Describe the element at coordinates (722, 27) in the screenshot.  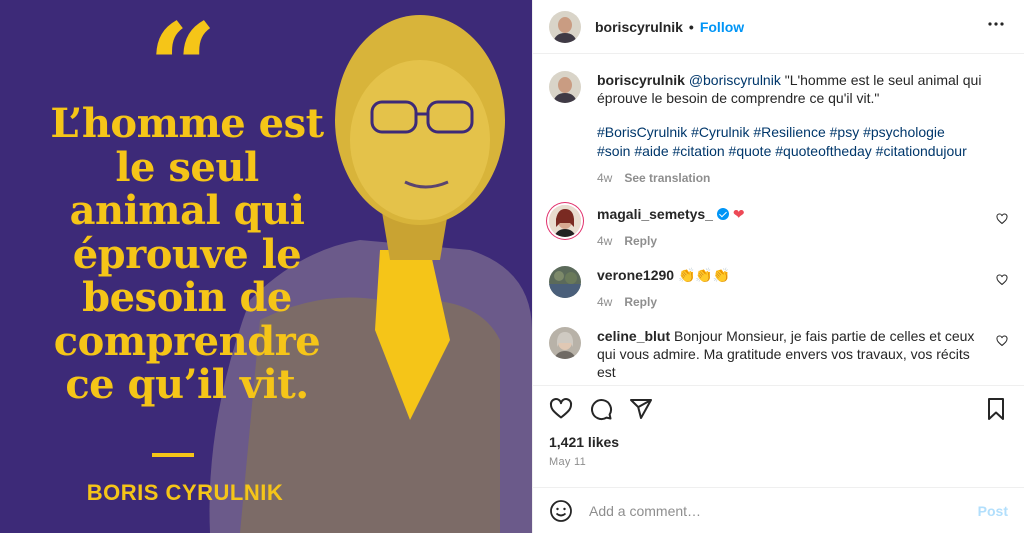
I see `follow-button: Follow` at that location.